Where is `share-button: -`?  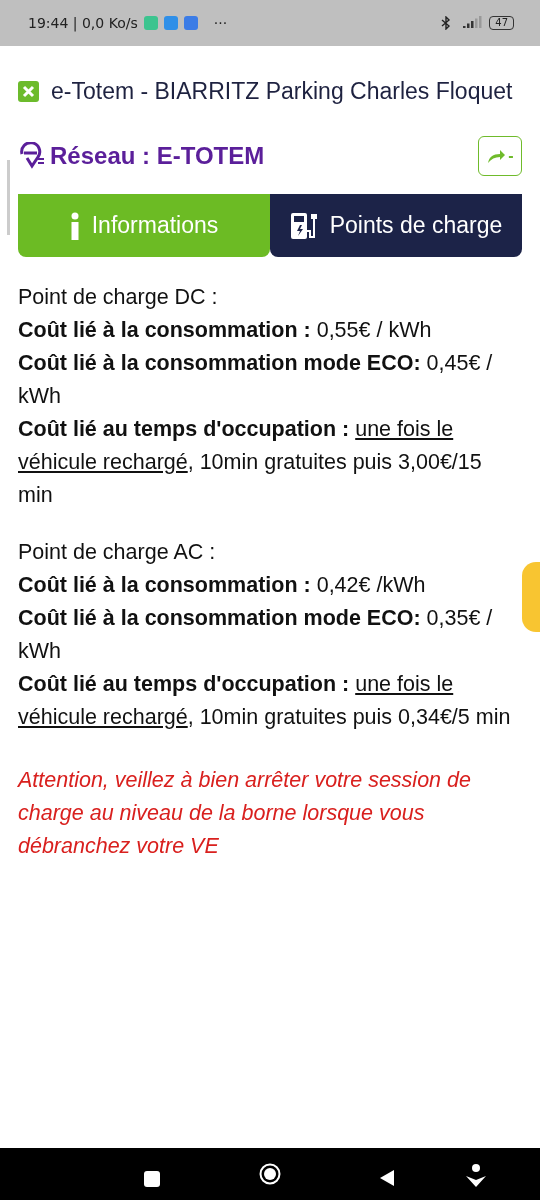
share-button: - is located at coordinates (500, 156).